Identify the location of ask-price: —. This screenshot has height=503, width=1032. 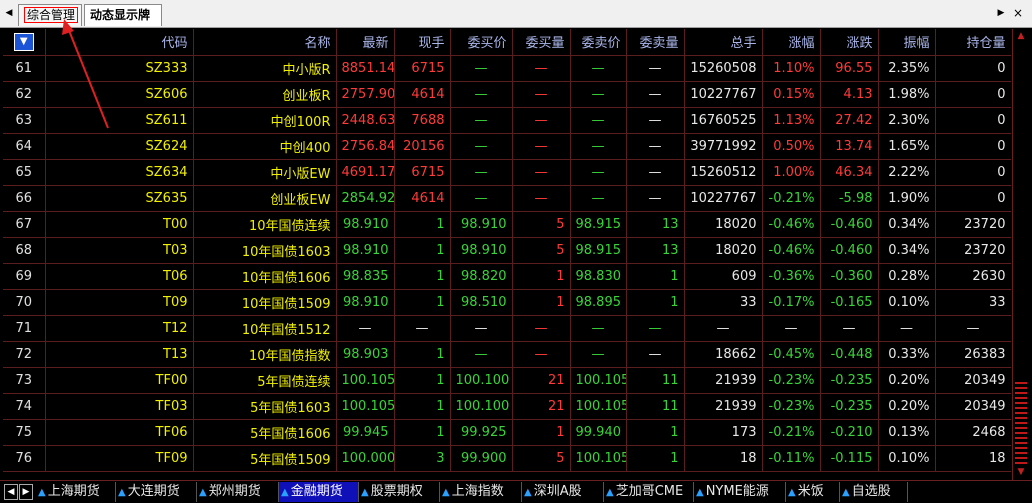
(598, 328).